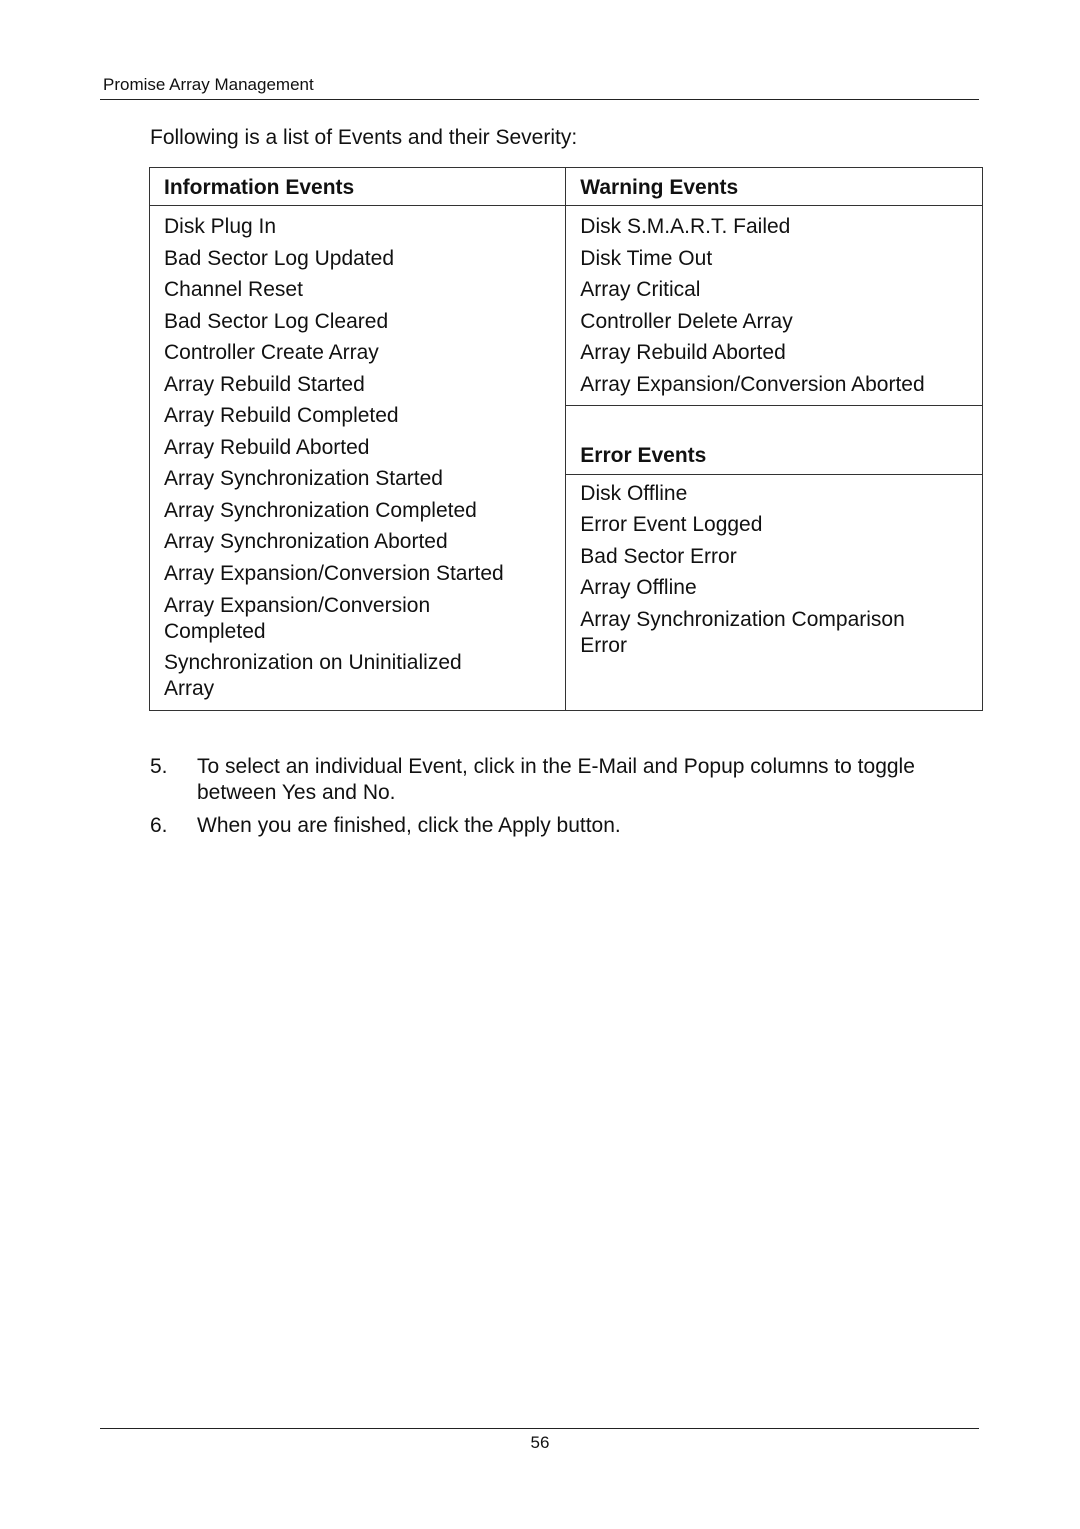 The image size is (1080, 1529). I want to click on list-item: Array Rebuild Completed, so click(281, 415).